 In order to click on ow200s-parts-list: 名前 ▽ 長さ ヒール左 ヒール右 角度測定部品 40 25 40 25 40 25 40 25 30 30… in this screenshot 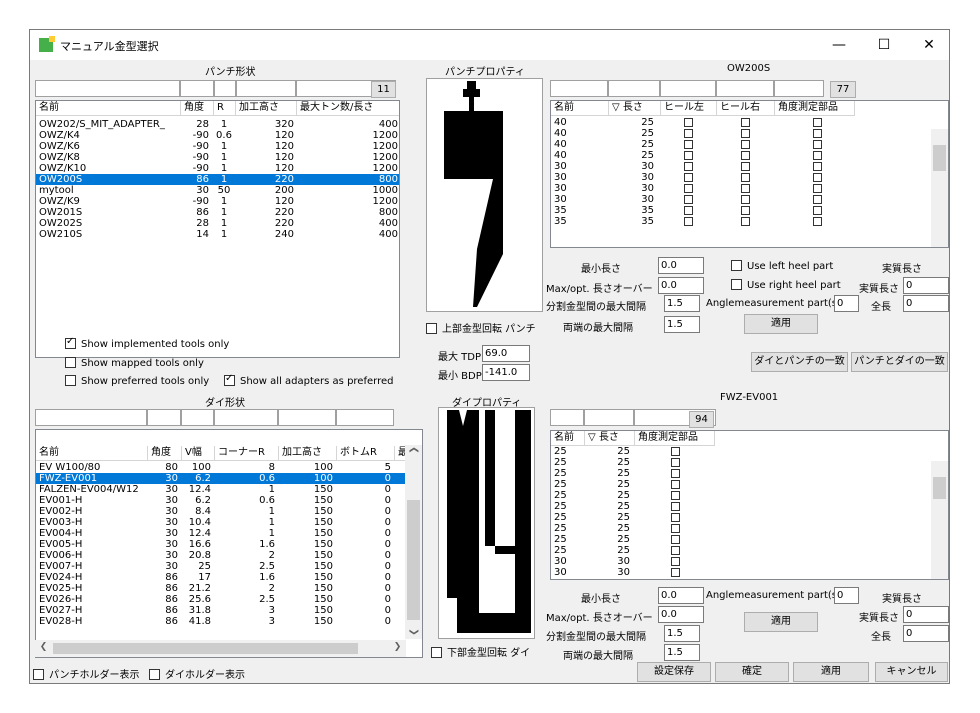, I will do `click(749, 174)`.